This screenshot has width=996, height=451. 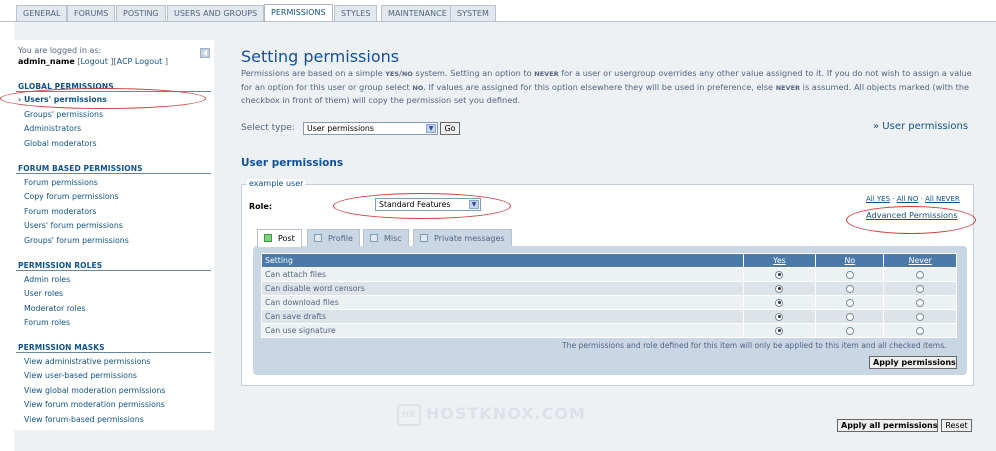 What do you see at coordinates (609, 288) in the screenshot?
I see `table-row: Can disable word censors` at bounding box center [609, 288].